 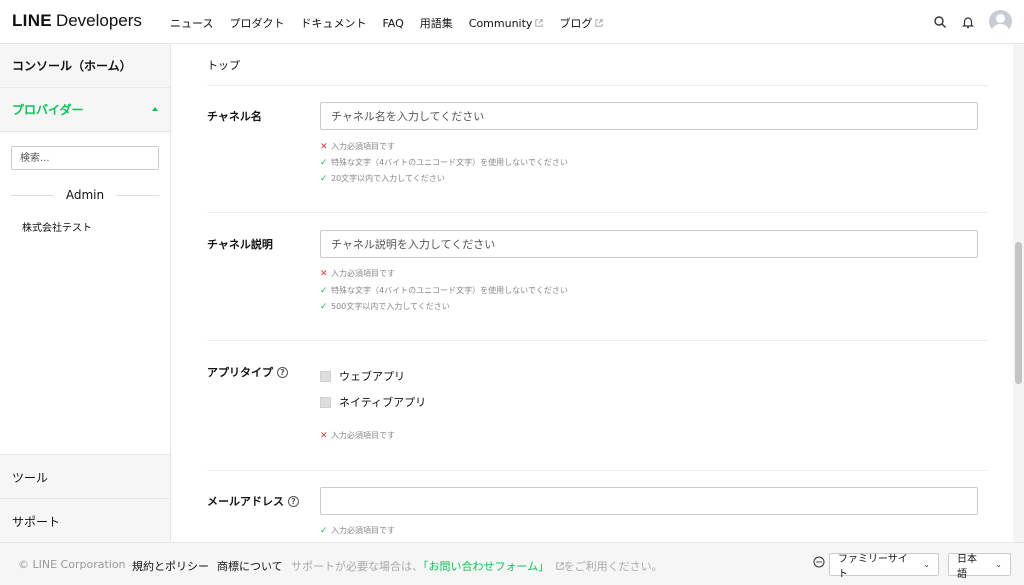 What do you see at coordinates (223, 65) in the screenshot?
I see `breadcrumb: トップ` at bounding box center [223, 65].